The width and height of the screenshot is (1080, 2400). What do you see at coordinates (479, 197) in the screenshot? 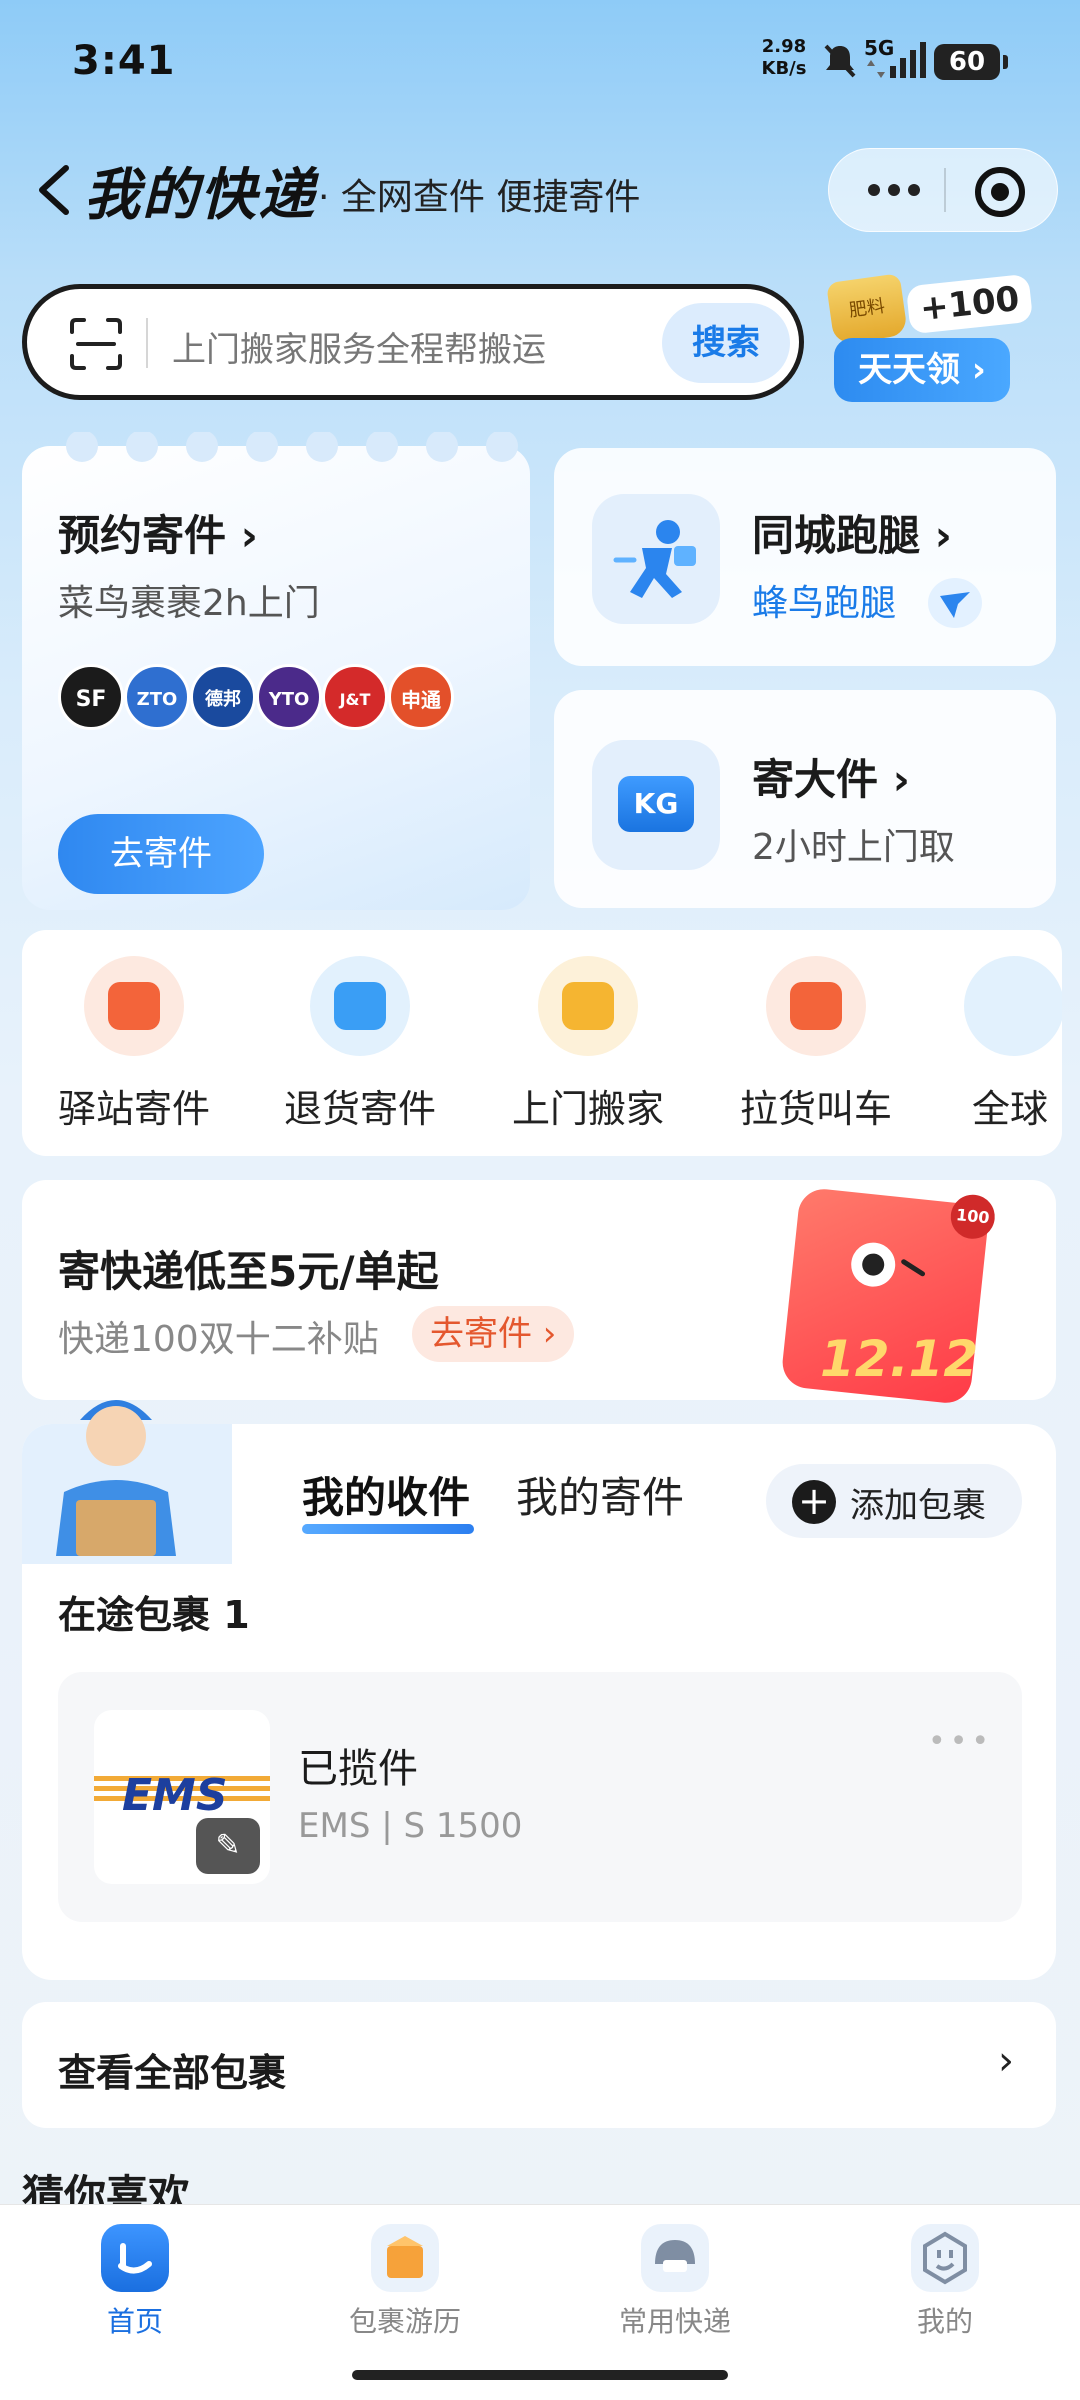
I see `page-subtitle: · 全网查件 便捷寄件` at bounding box center [479, 197].